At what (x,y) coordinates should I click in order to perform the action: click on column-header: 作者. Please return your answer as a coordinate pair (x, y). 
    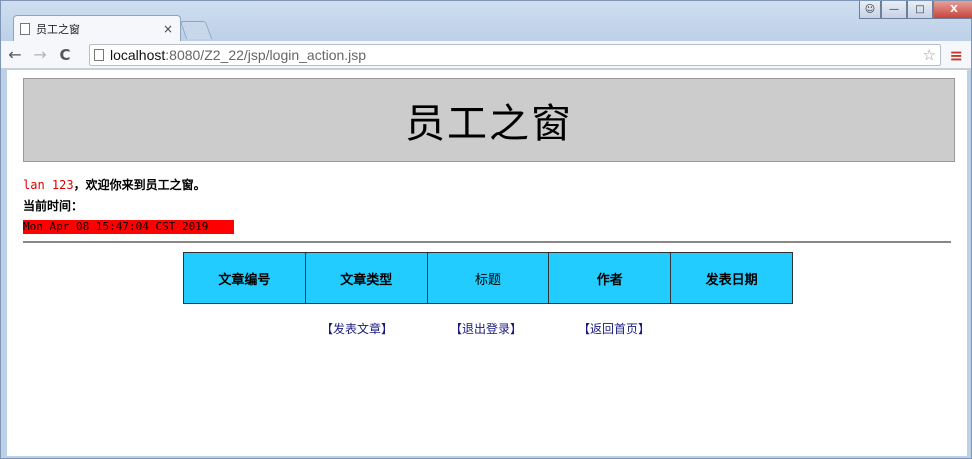
    Looking at the image, I should click on (610, 278).